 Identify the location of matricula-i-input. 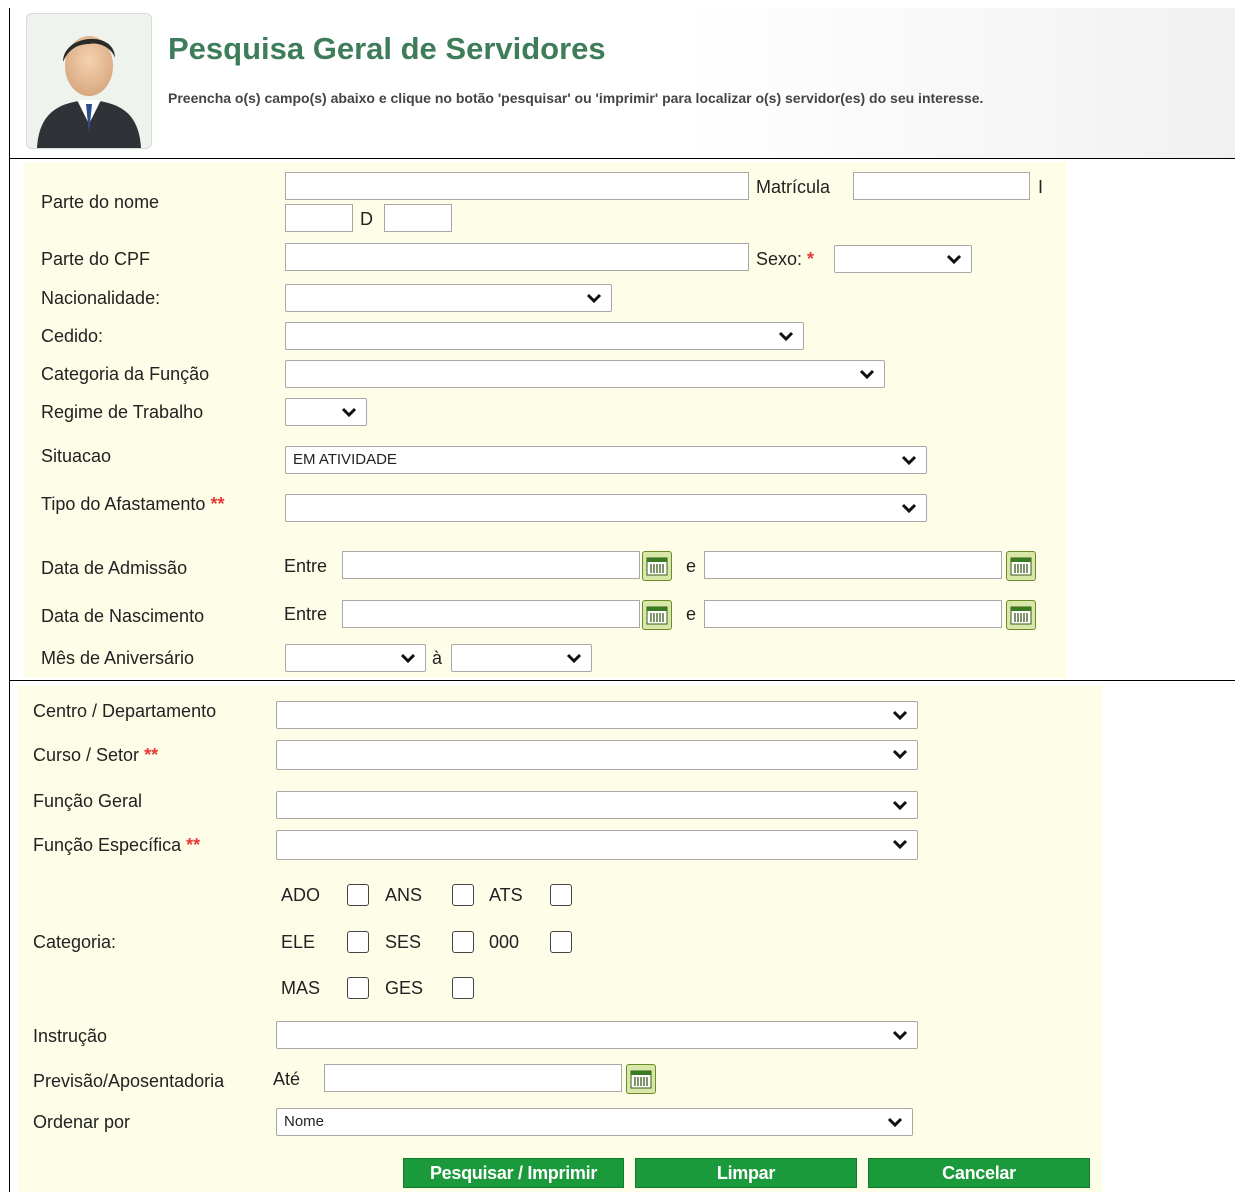
(319, 218).